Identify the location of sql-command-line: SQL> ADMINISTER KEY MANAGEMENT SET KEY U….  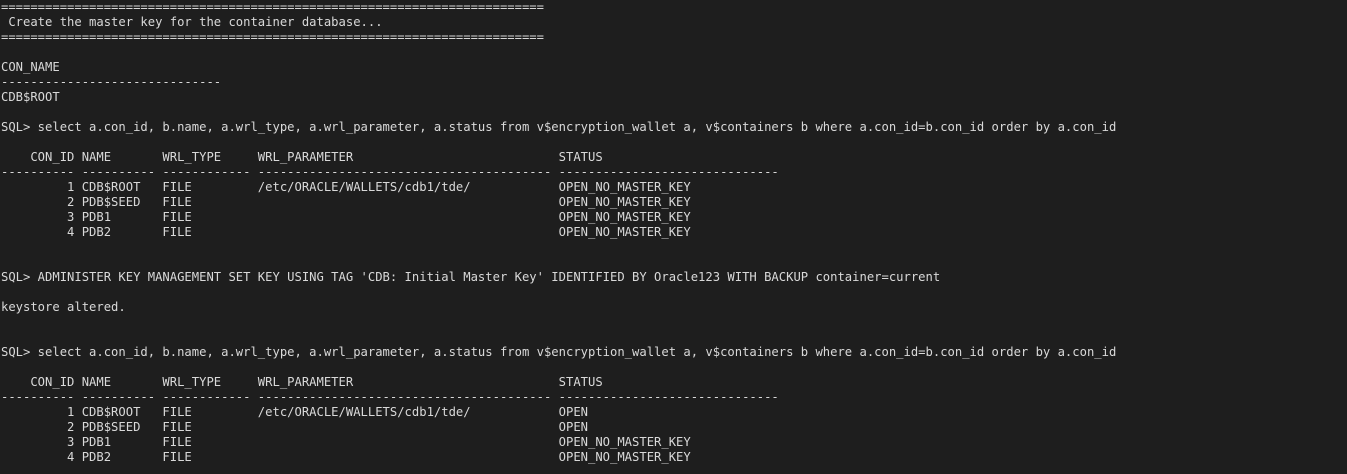
(471, 277).